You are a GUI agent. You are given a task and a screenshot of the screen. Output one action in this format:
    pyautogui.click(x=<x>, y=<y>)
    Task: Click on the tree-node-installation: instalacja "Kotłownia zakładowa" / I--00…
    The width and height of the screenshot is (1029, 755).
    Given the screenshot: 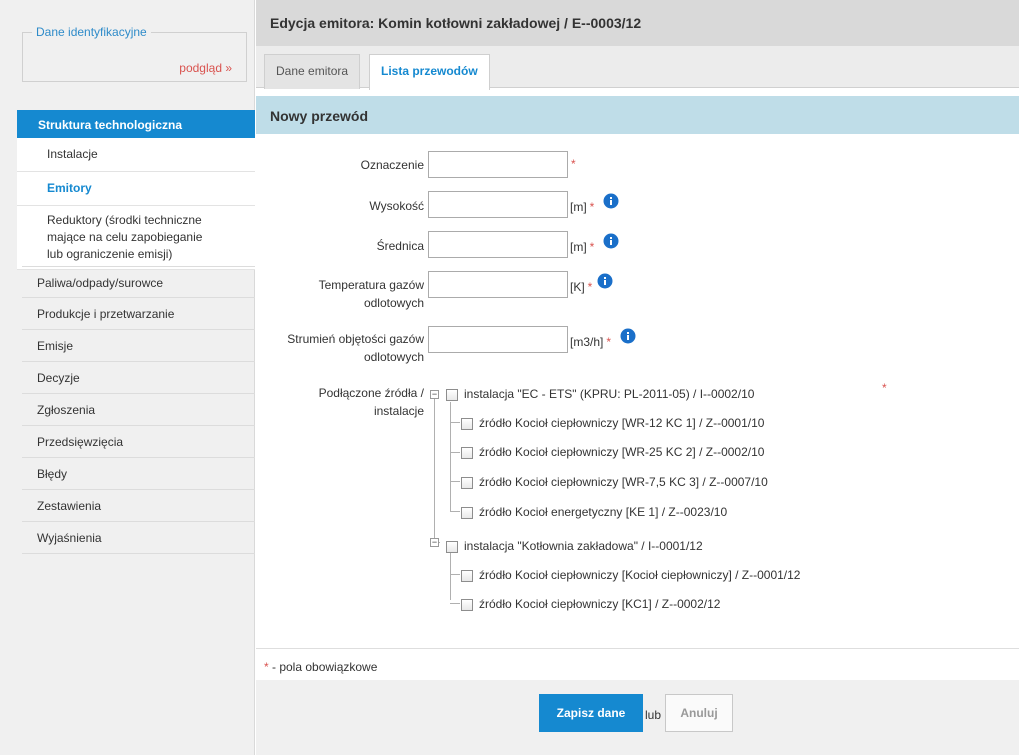 What is the action you would take?
    pyautogui.click(x=574, y=546)
    